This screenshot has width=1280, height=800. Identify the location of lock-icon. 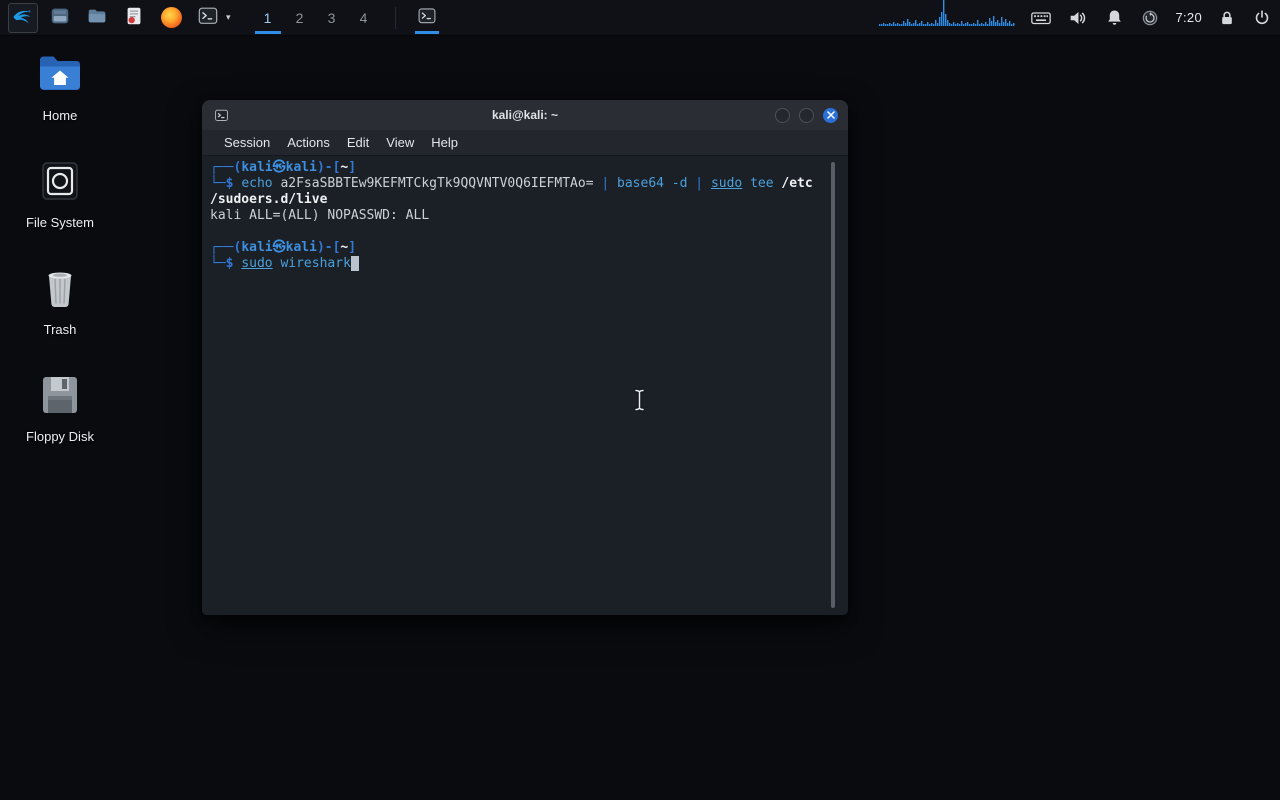
(1227, 18).